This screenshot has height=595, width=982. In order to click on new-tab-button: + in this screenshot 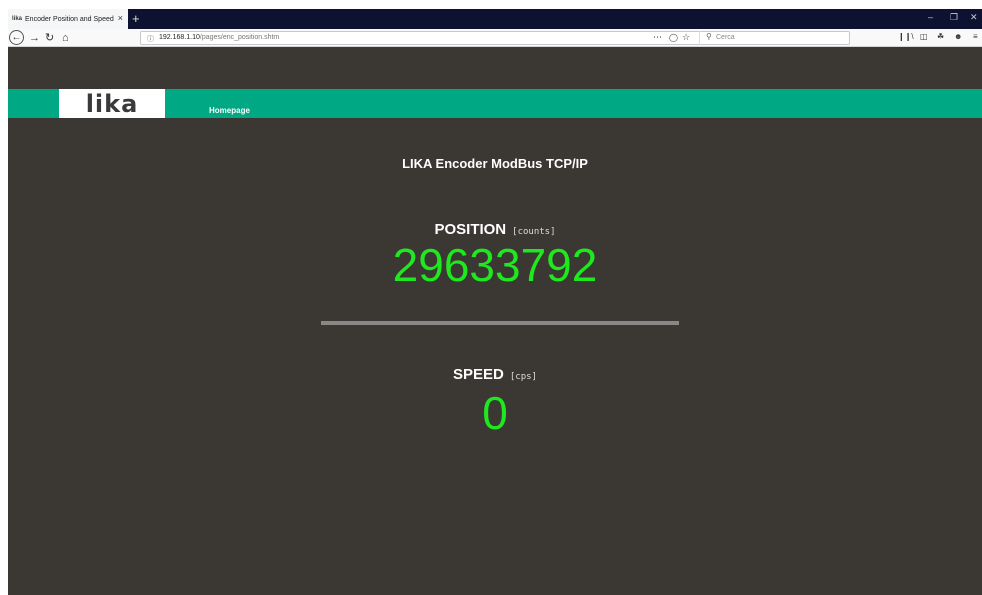, I will do `click(136, 18)`.